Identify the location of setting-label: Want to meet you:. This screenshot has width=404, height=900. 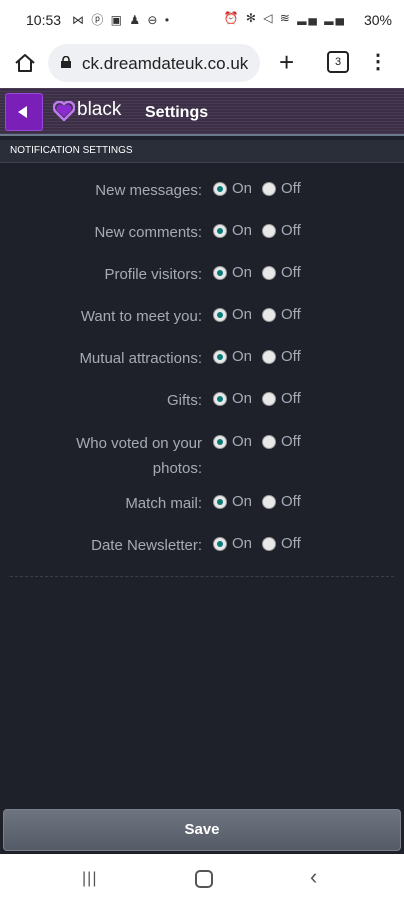
(141, 316).